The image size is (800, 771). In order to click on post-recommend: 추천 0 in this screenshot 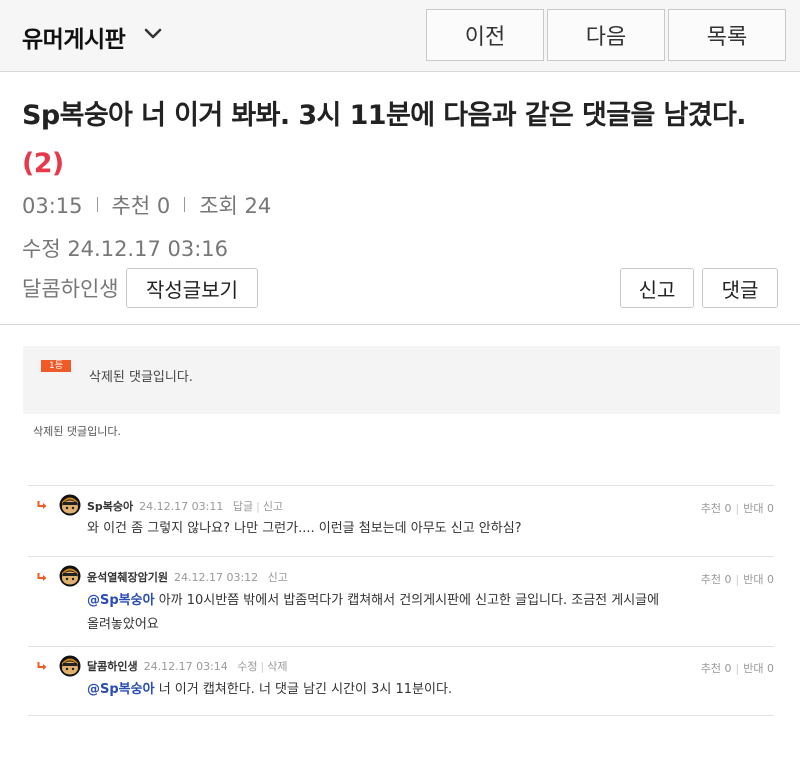, I will do `click(141, 206)`.